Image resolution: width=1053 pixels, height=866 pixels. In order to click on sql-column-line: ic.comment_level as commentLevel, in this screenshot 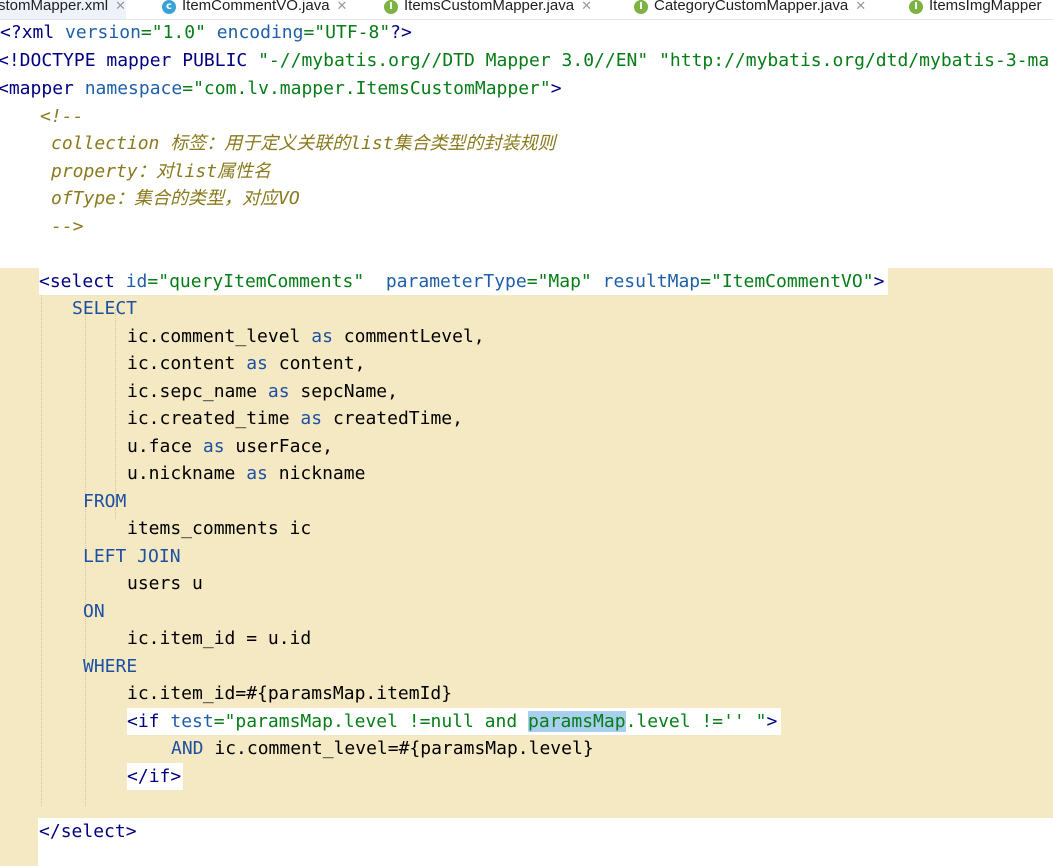, I will do `click(306, 336)`.